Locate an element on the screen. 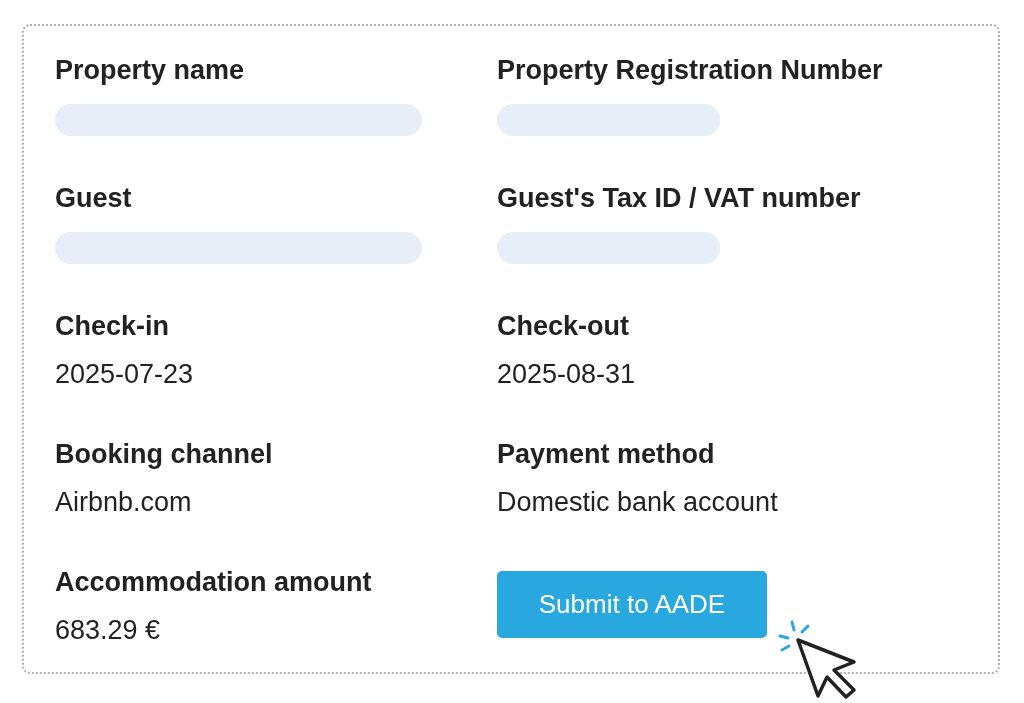 The width and height of the screenshot is (1024, 703). field-label: Guest is located at coordinates (94, 198).